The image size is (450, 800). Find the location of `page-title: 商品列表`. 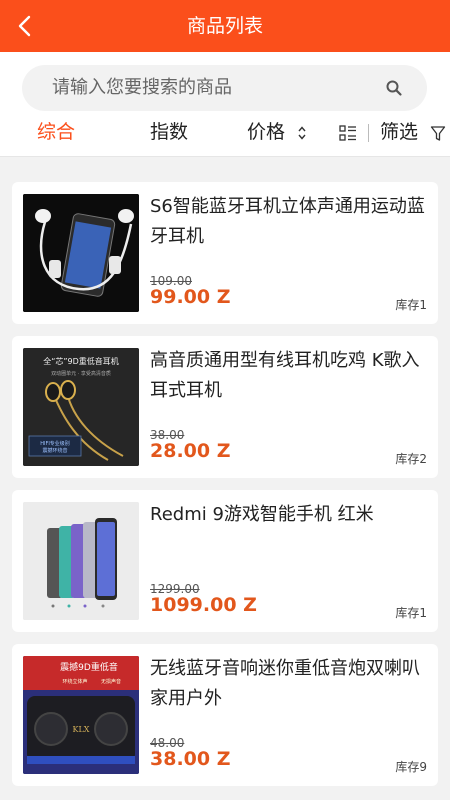

page-title: 商品列表 is located at coordinates (224, 26).